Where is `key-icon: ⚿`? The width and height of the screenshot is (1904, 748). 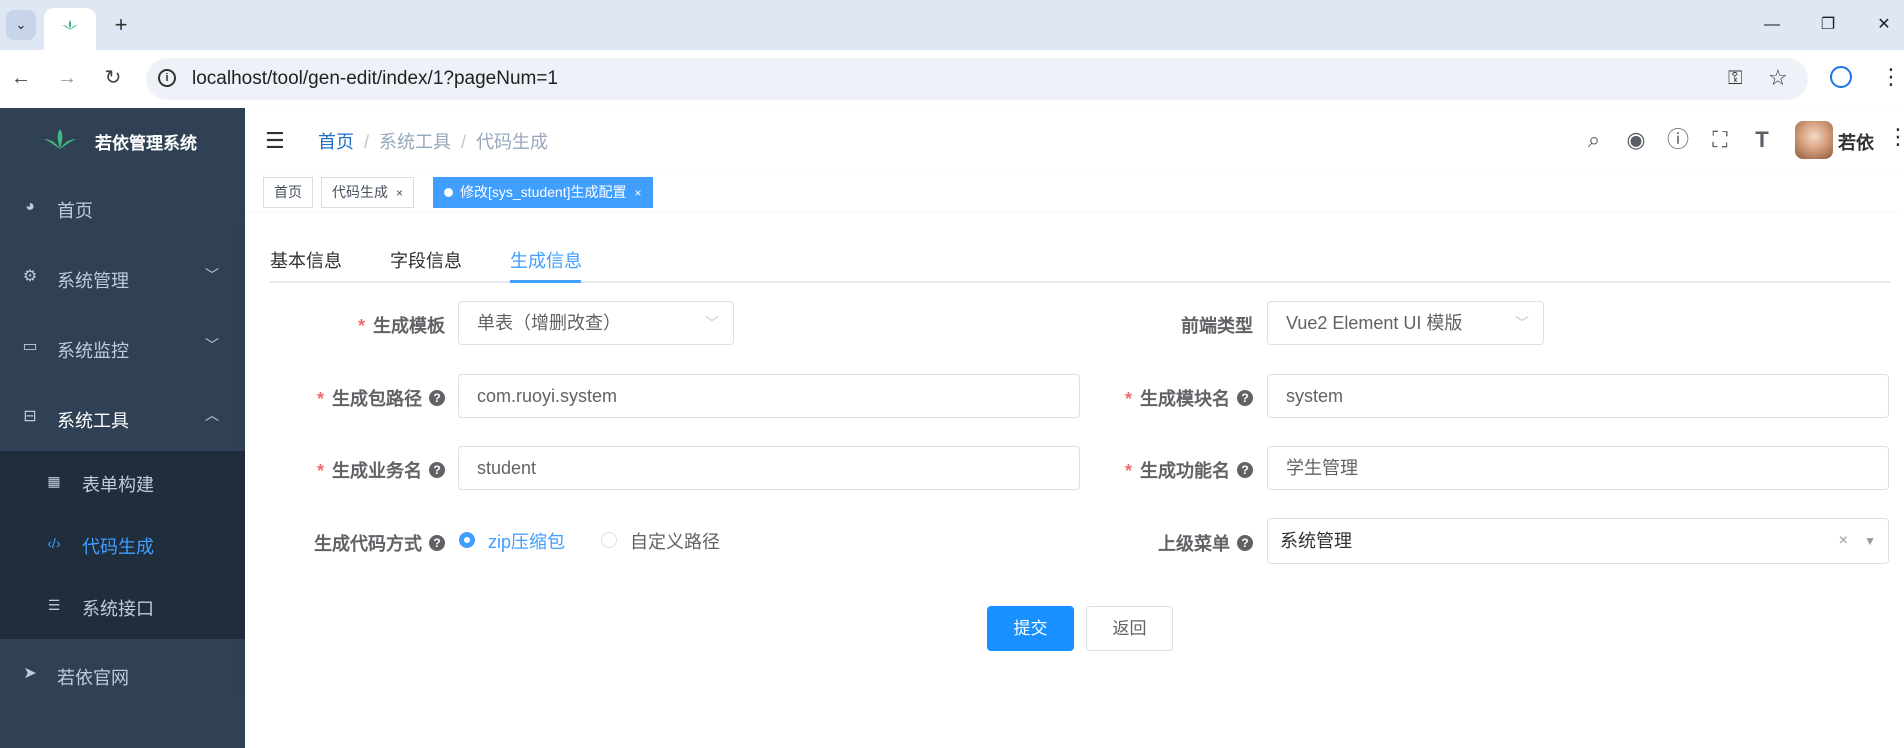 key-icon: ⚿ is located at coordinates (1735, 79).